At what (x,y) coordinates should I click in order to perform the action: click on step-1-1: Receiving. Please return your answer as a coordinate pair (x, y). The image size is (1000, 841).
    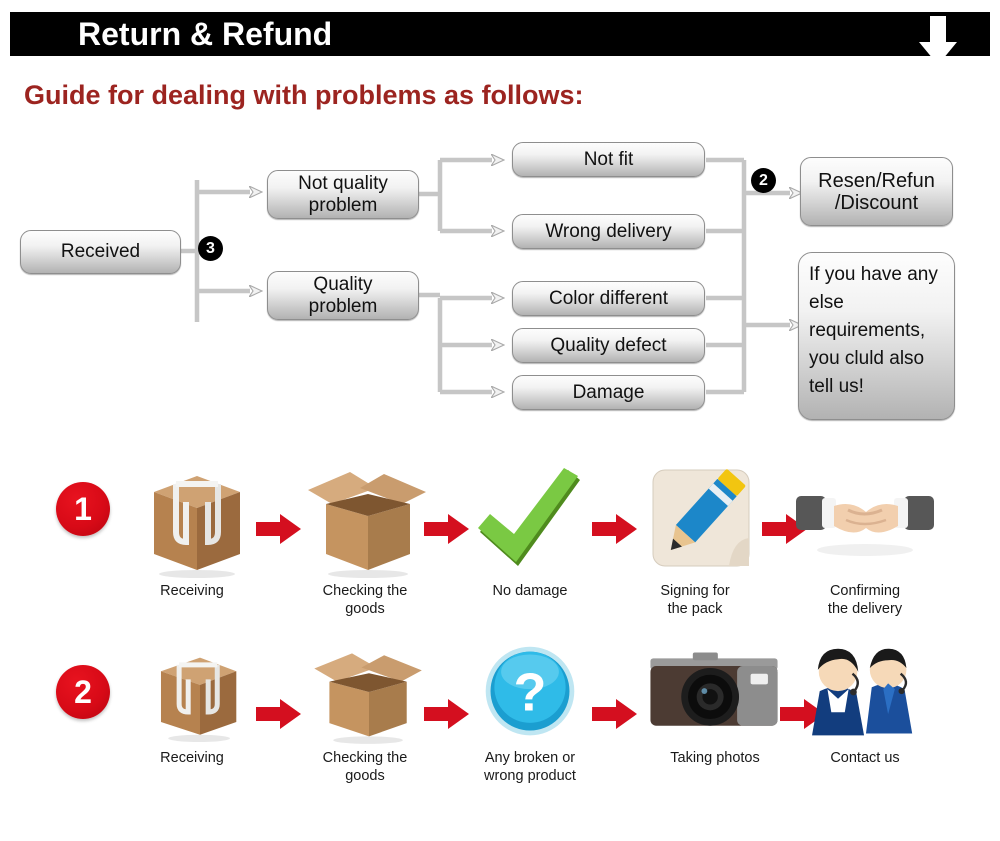
    Looking at the image, I should click on (192, 529).